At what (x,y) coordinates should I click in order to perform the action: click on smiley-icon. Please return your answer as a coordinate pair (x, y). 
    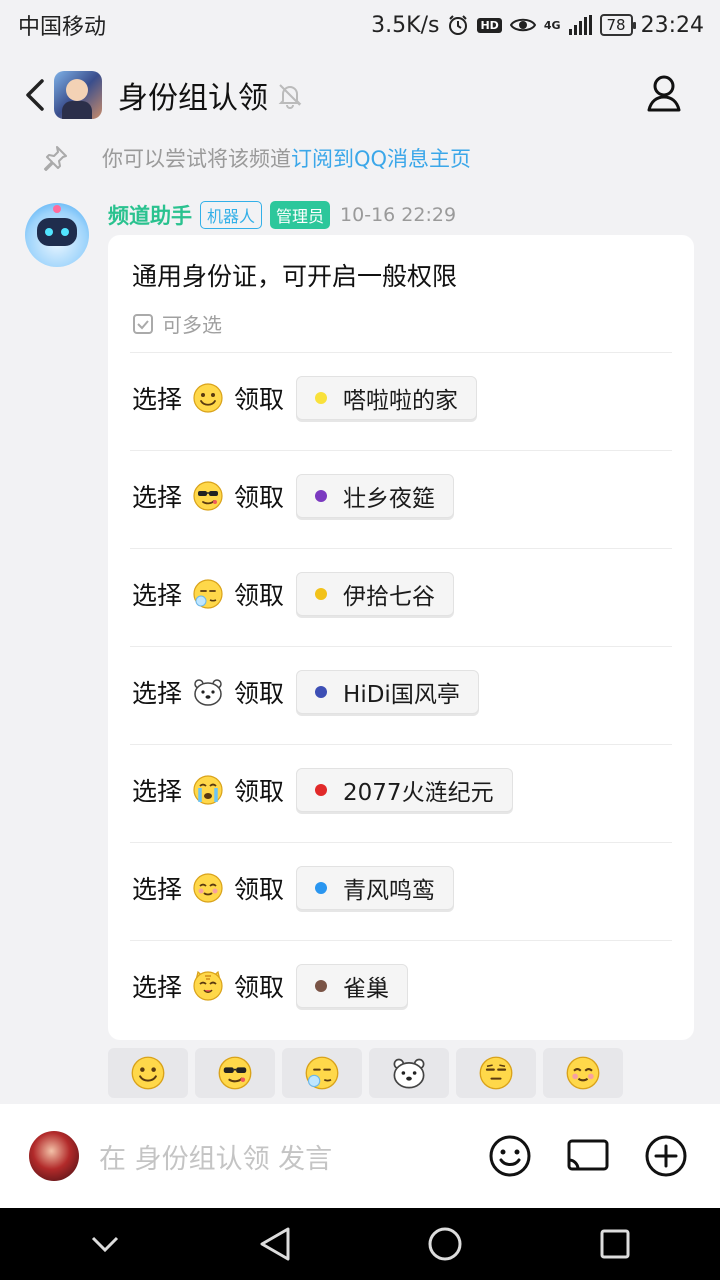
    Looking at the image, I should click on (510, 1156).